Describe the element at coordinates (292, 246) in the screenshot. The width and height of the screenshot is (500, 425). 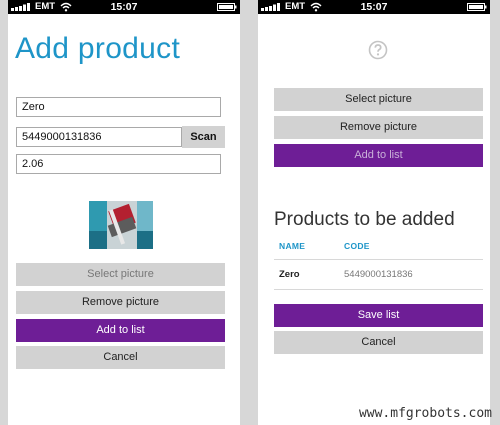
I see `column-header-name: NAME` at that location.